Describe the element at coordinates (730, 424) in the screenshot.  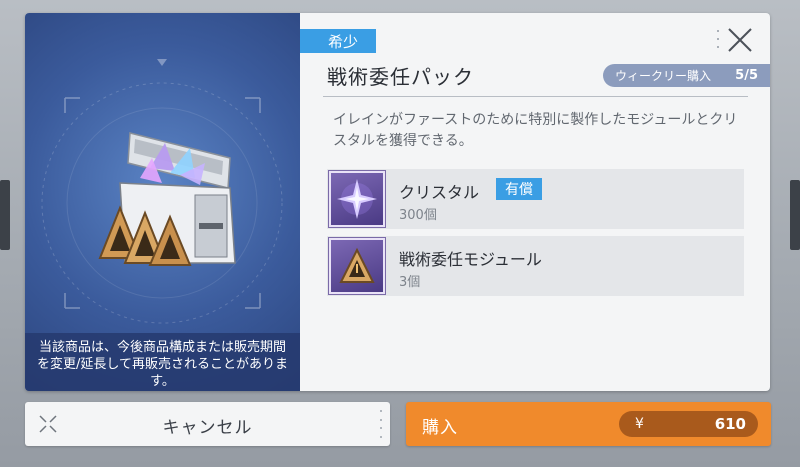
I see `price-amount: 610` at that location.